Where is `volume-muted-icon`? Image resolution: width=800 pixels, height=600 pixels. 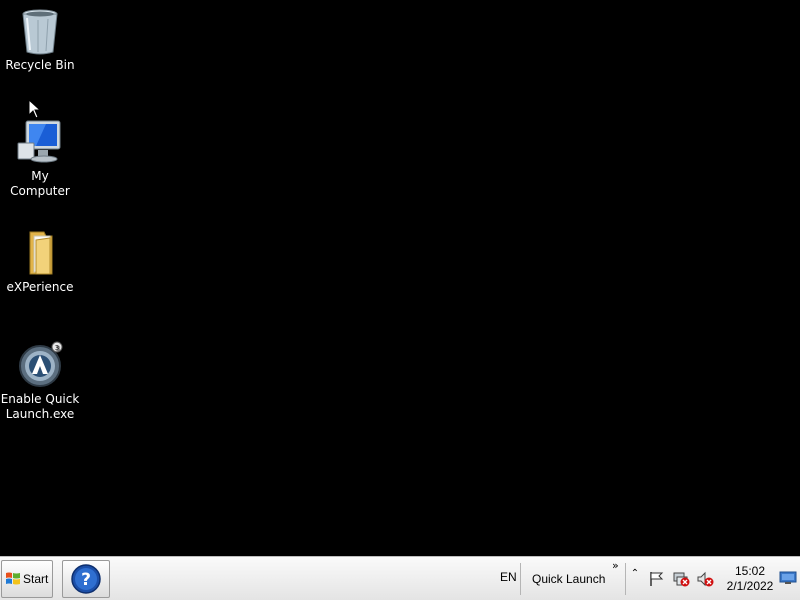
volume-muted-icon is located at coordinates (705, 579).